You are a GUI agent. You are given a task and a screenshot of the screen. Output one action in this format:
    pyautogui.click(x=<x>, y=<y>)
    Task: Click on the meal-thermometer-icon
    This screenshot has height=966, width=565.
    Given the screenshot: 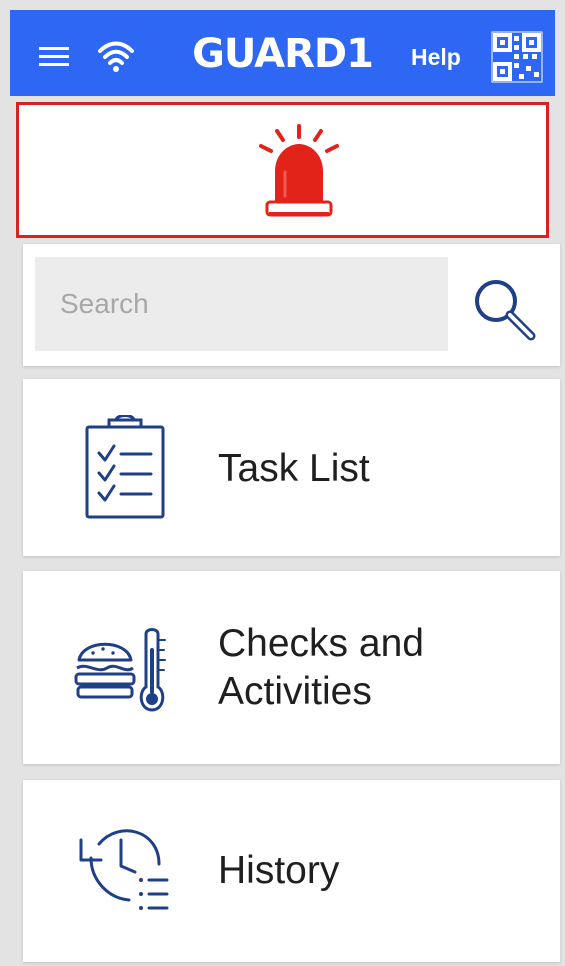 What is the action you would take?
    pyautogui.click(x=120, y=670)
    